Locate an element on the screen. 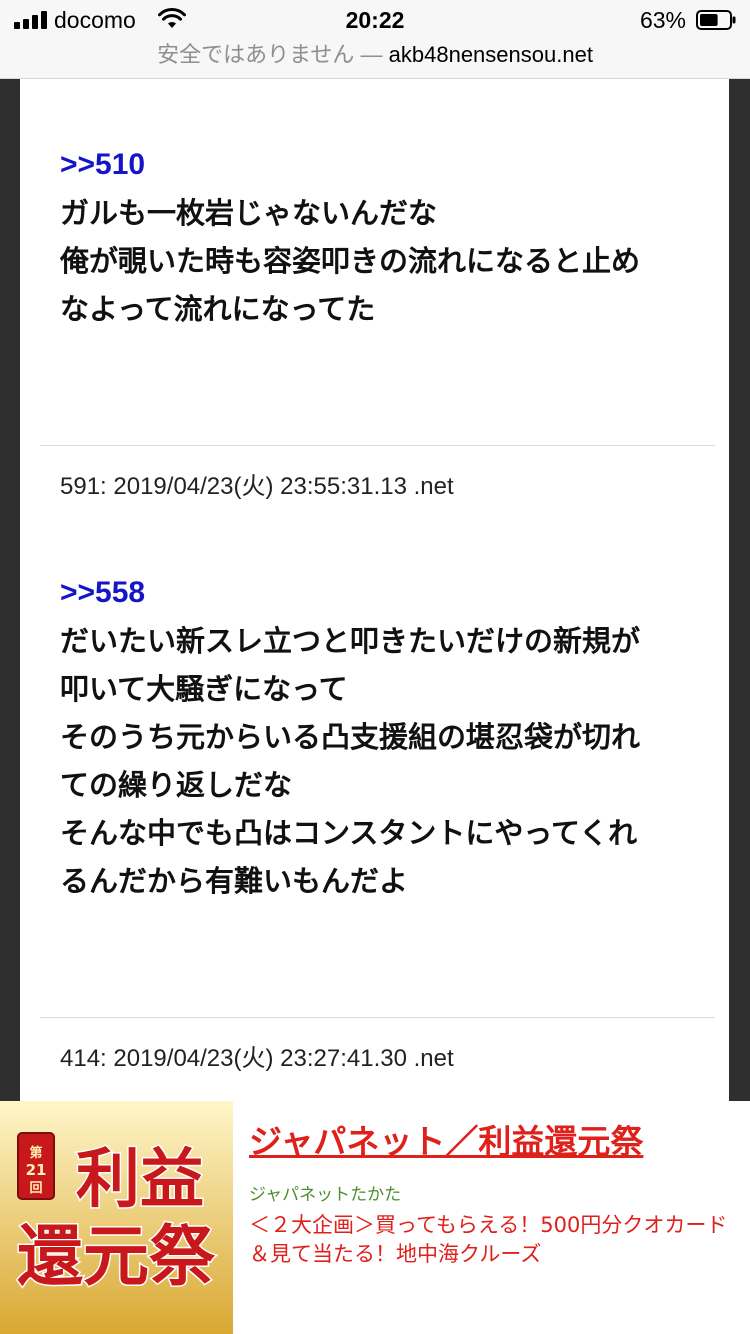 The height and width of the screenshot is (1334, 750). post-text-line: だいたい新スレ立つと叩きたいだけの新規が is located at coordinates (350, 641).